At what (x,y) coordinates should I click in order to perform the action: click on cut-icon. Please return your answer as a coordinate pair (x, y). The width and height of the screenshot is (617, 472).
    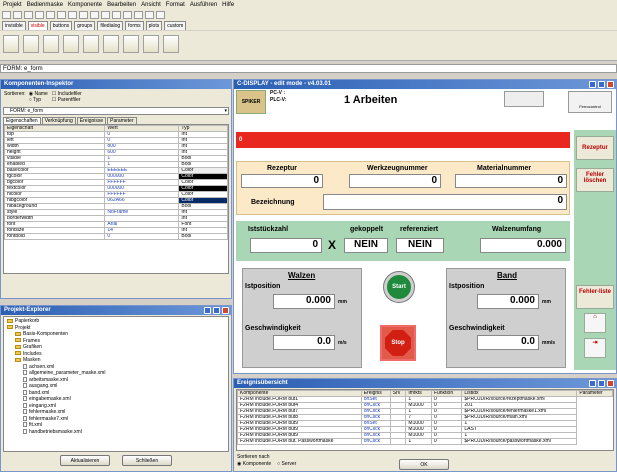
    Looking at the image, I should click on (39, 14).